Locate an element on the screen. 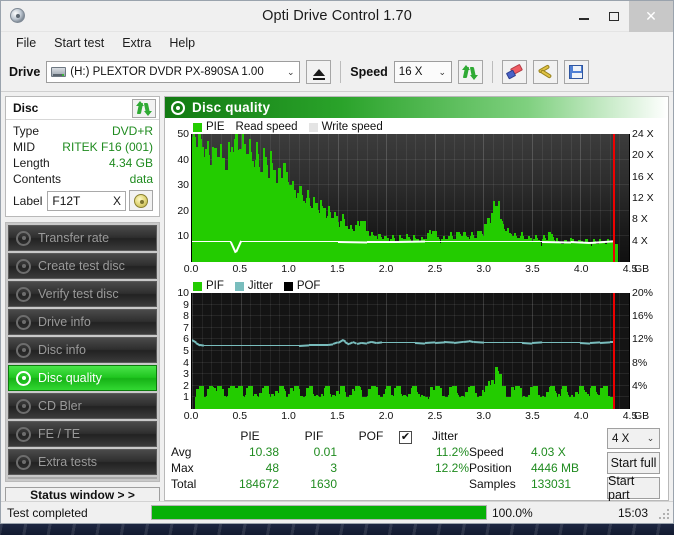 The width and height of the screenshot is (674, 535). legend-entry-pif: PIF is located at coordinates (208, 286).